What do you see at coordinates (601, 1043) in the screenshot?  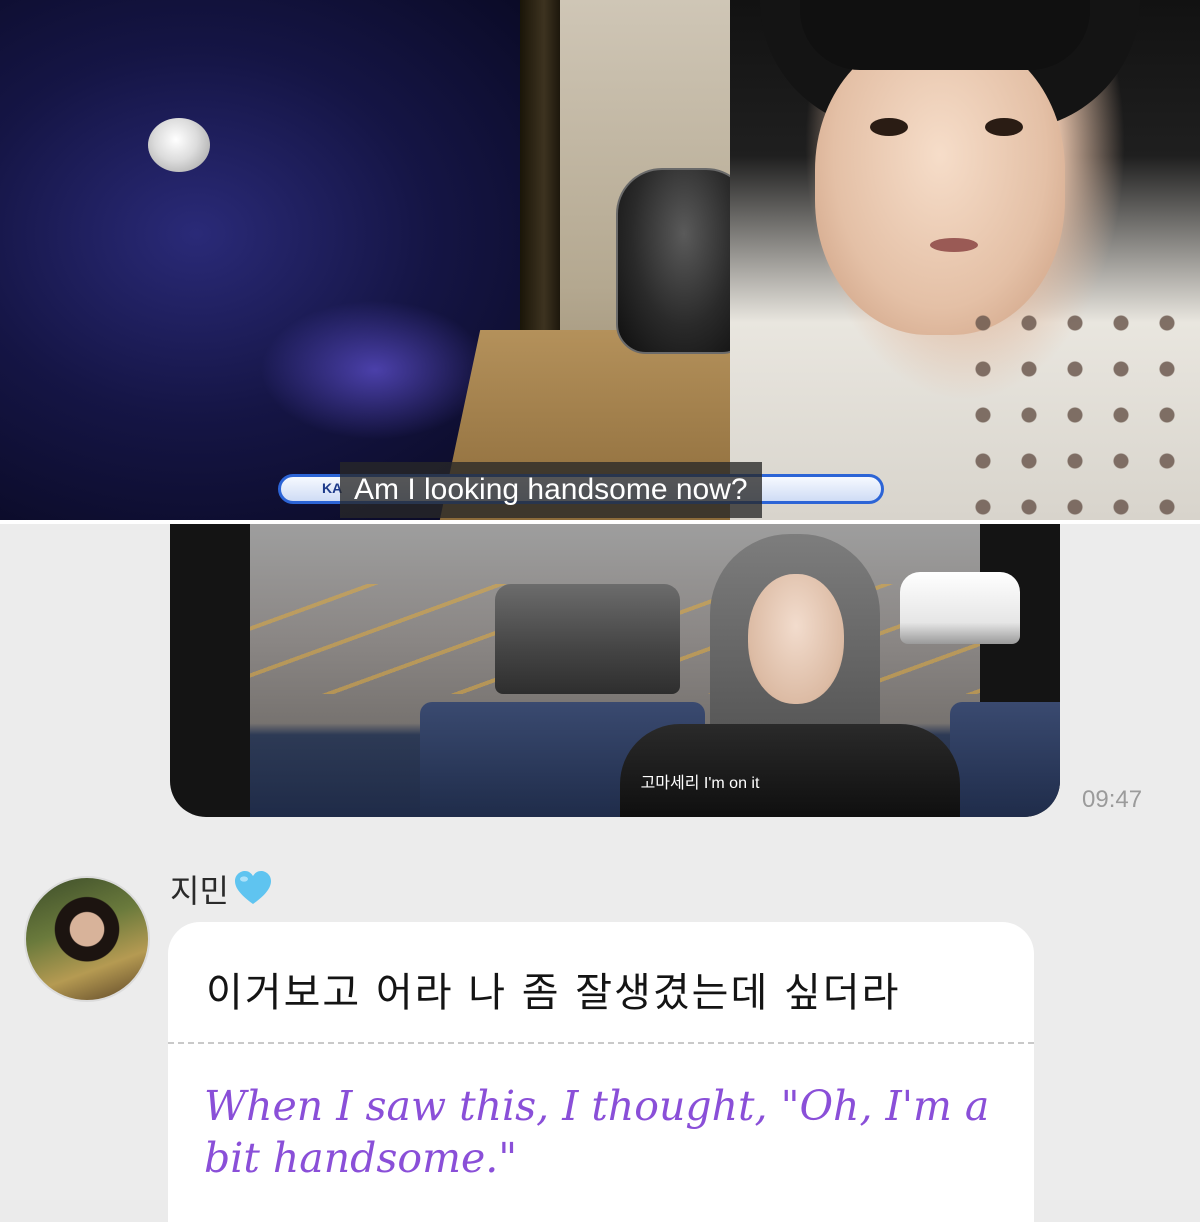 I see `translation-separator` at bounding box center [601, 1043].